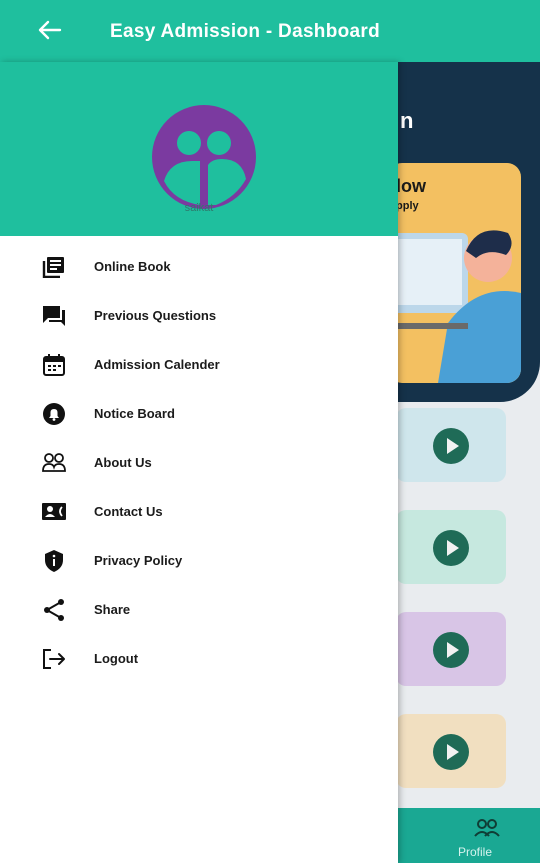 This screenshot has height=863, width=540. Describe the element at coordinates (53, 267) in the screenshot. I see `book-icon` at that location.